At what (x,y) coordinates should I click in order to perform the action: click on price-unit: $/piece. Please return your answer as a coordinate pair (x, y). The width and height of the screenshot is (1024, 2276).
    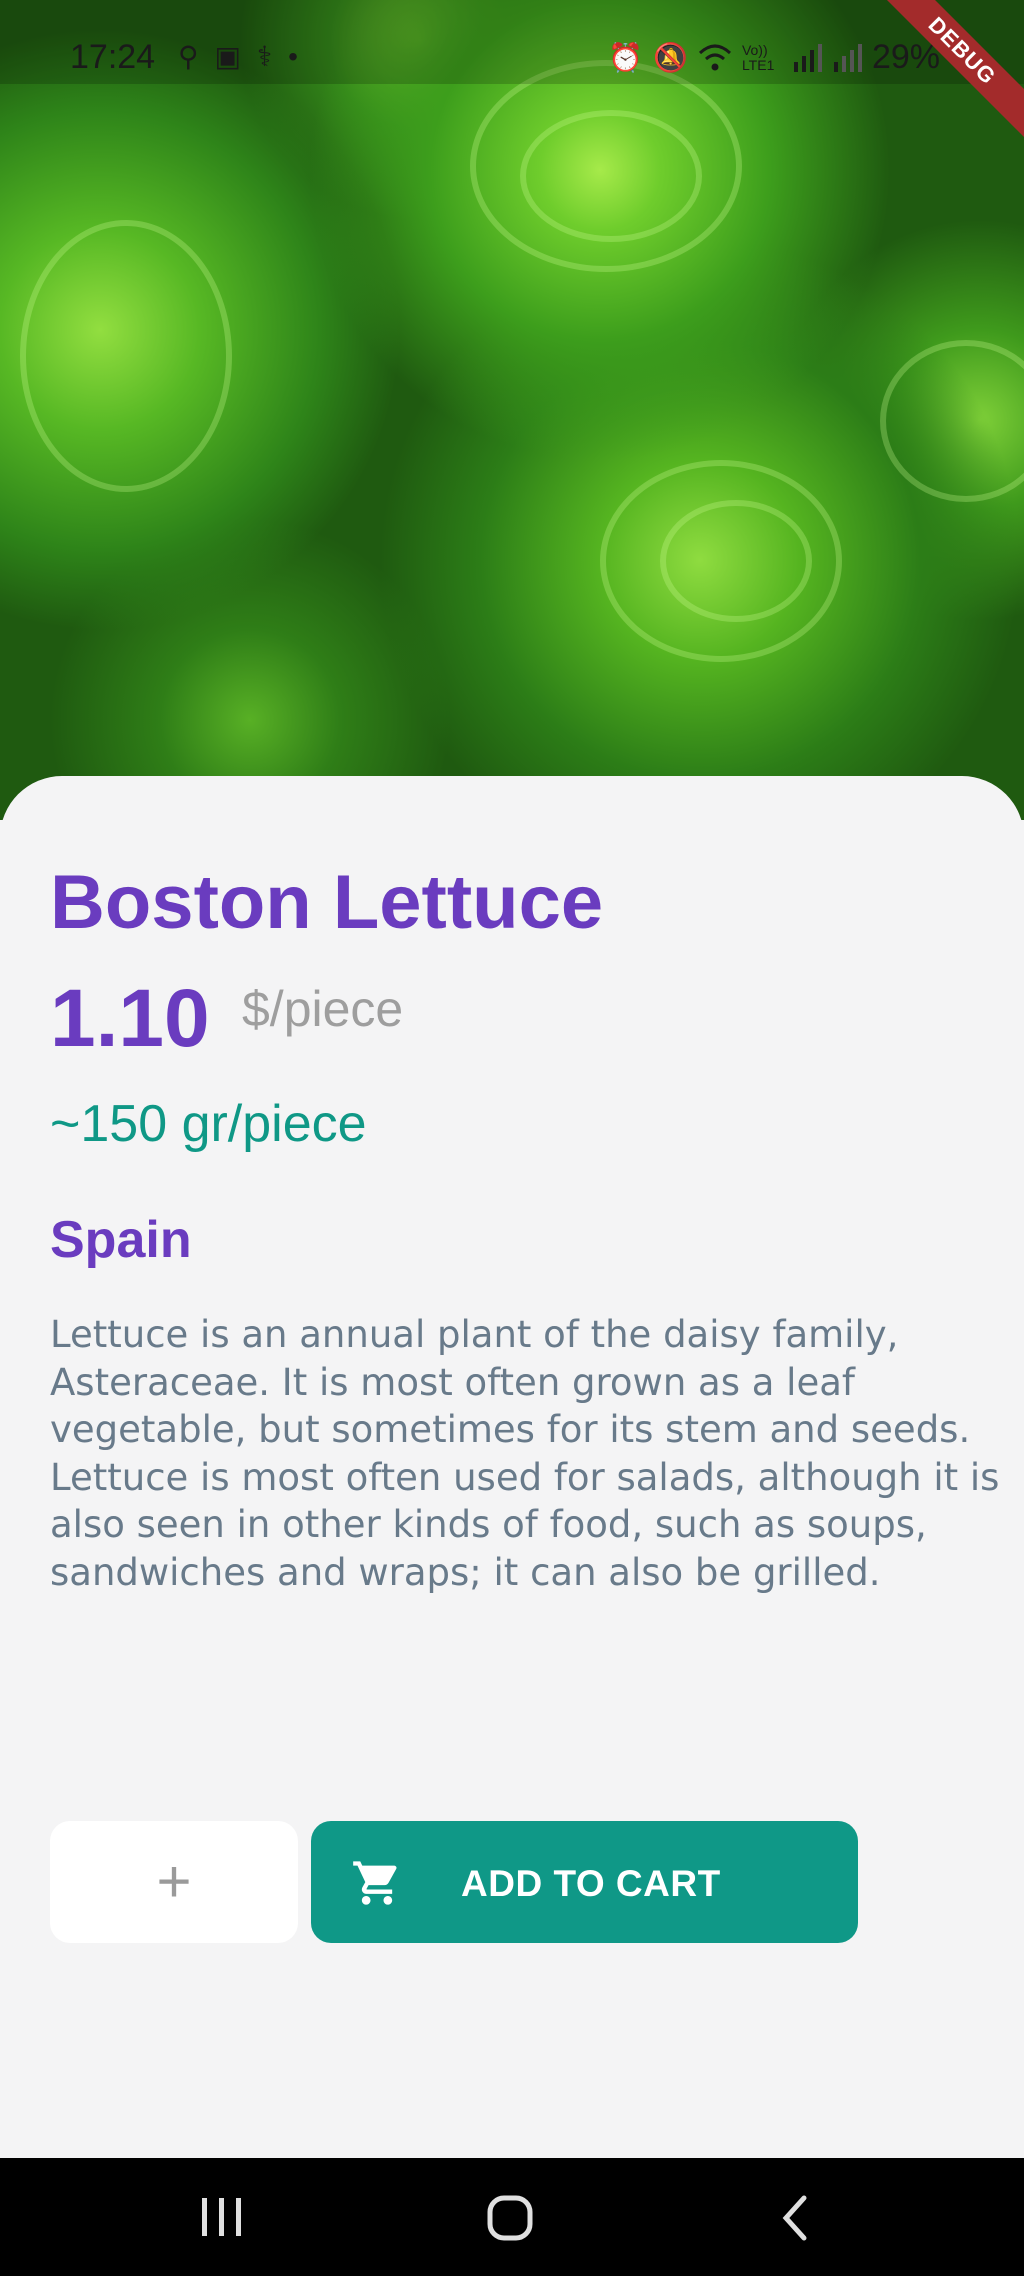
    Looking at the image, I should click on (323, 1009).